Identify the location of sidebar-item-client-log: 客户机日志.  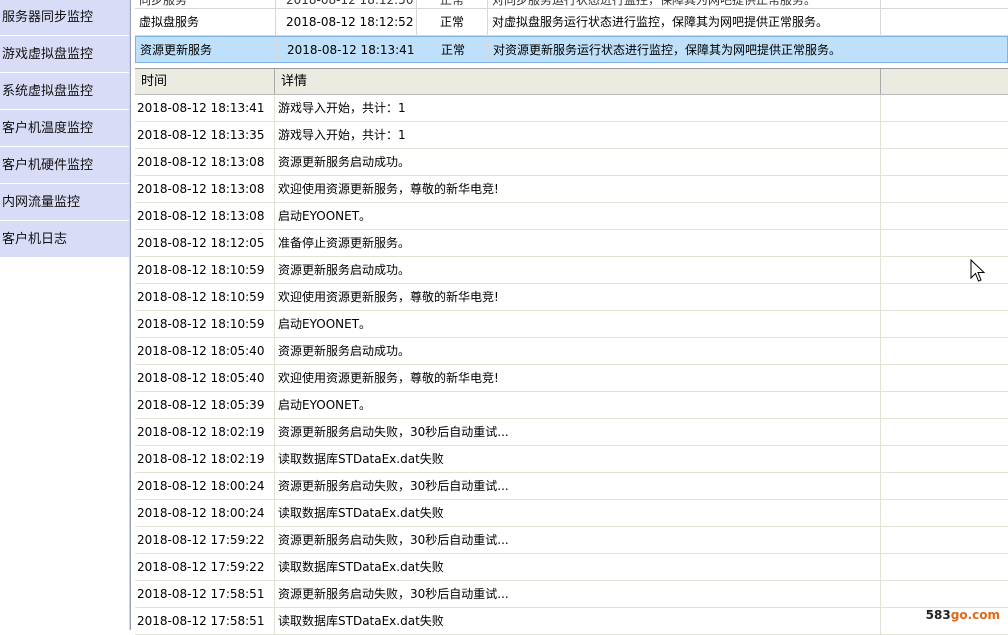
(64, 239).